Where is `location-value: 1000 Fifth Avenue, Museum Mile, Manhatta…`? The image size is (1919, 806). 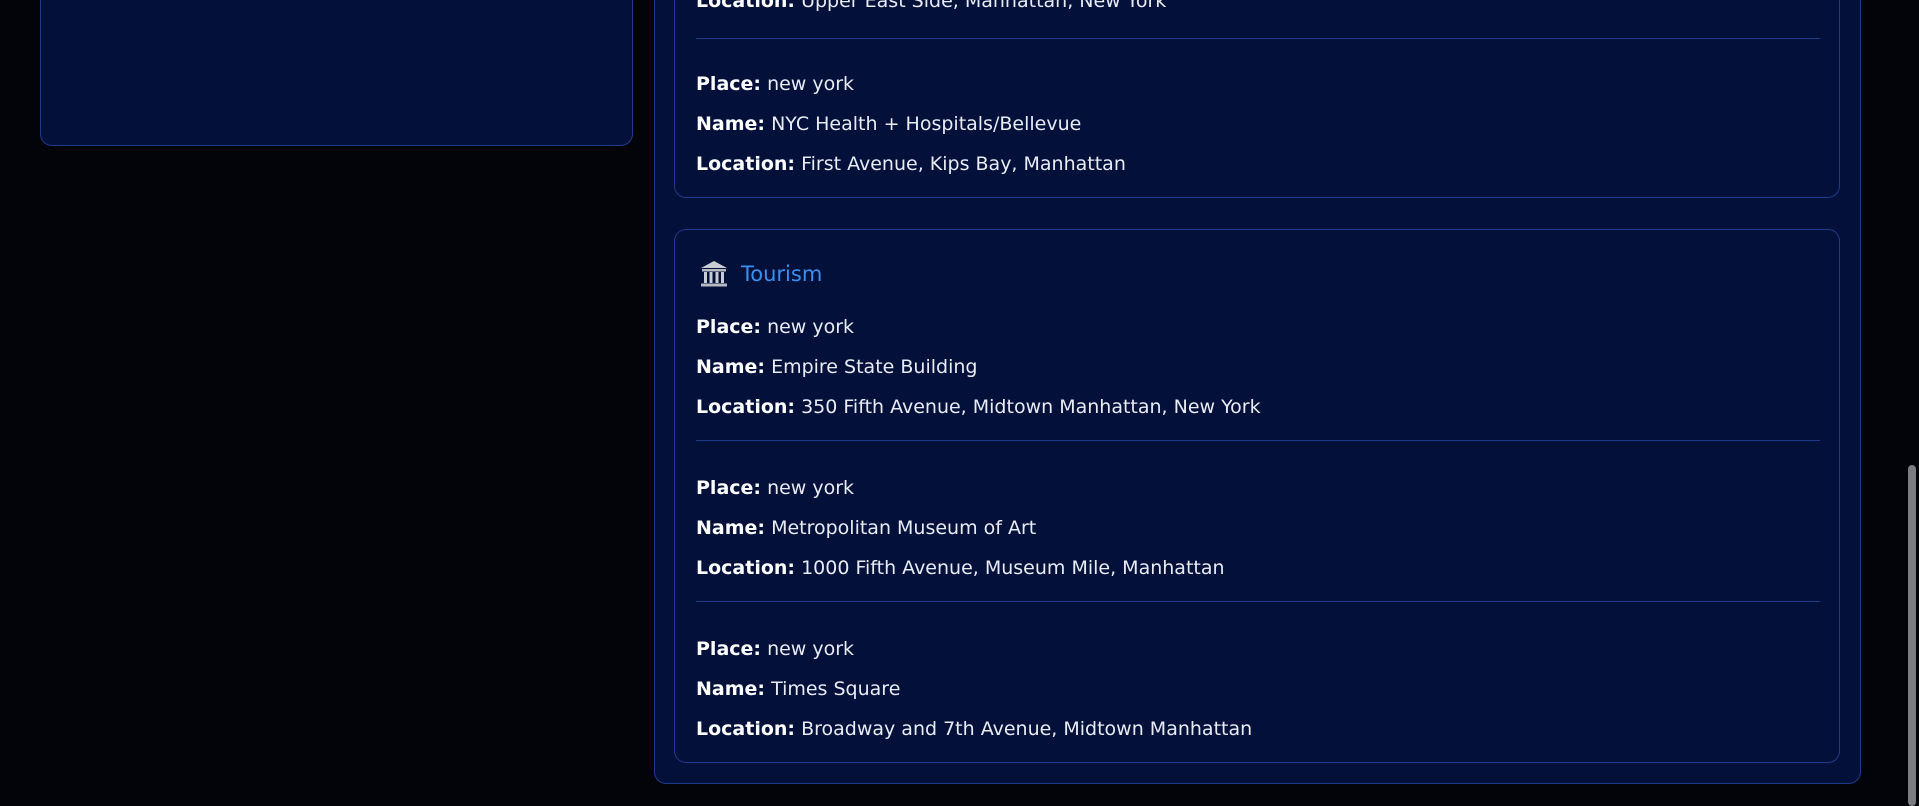
location-value: 1000 Fifth Avenue, Museum Mile, Manhatta… is located at coordinates (1013, 568).